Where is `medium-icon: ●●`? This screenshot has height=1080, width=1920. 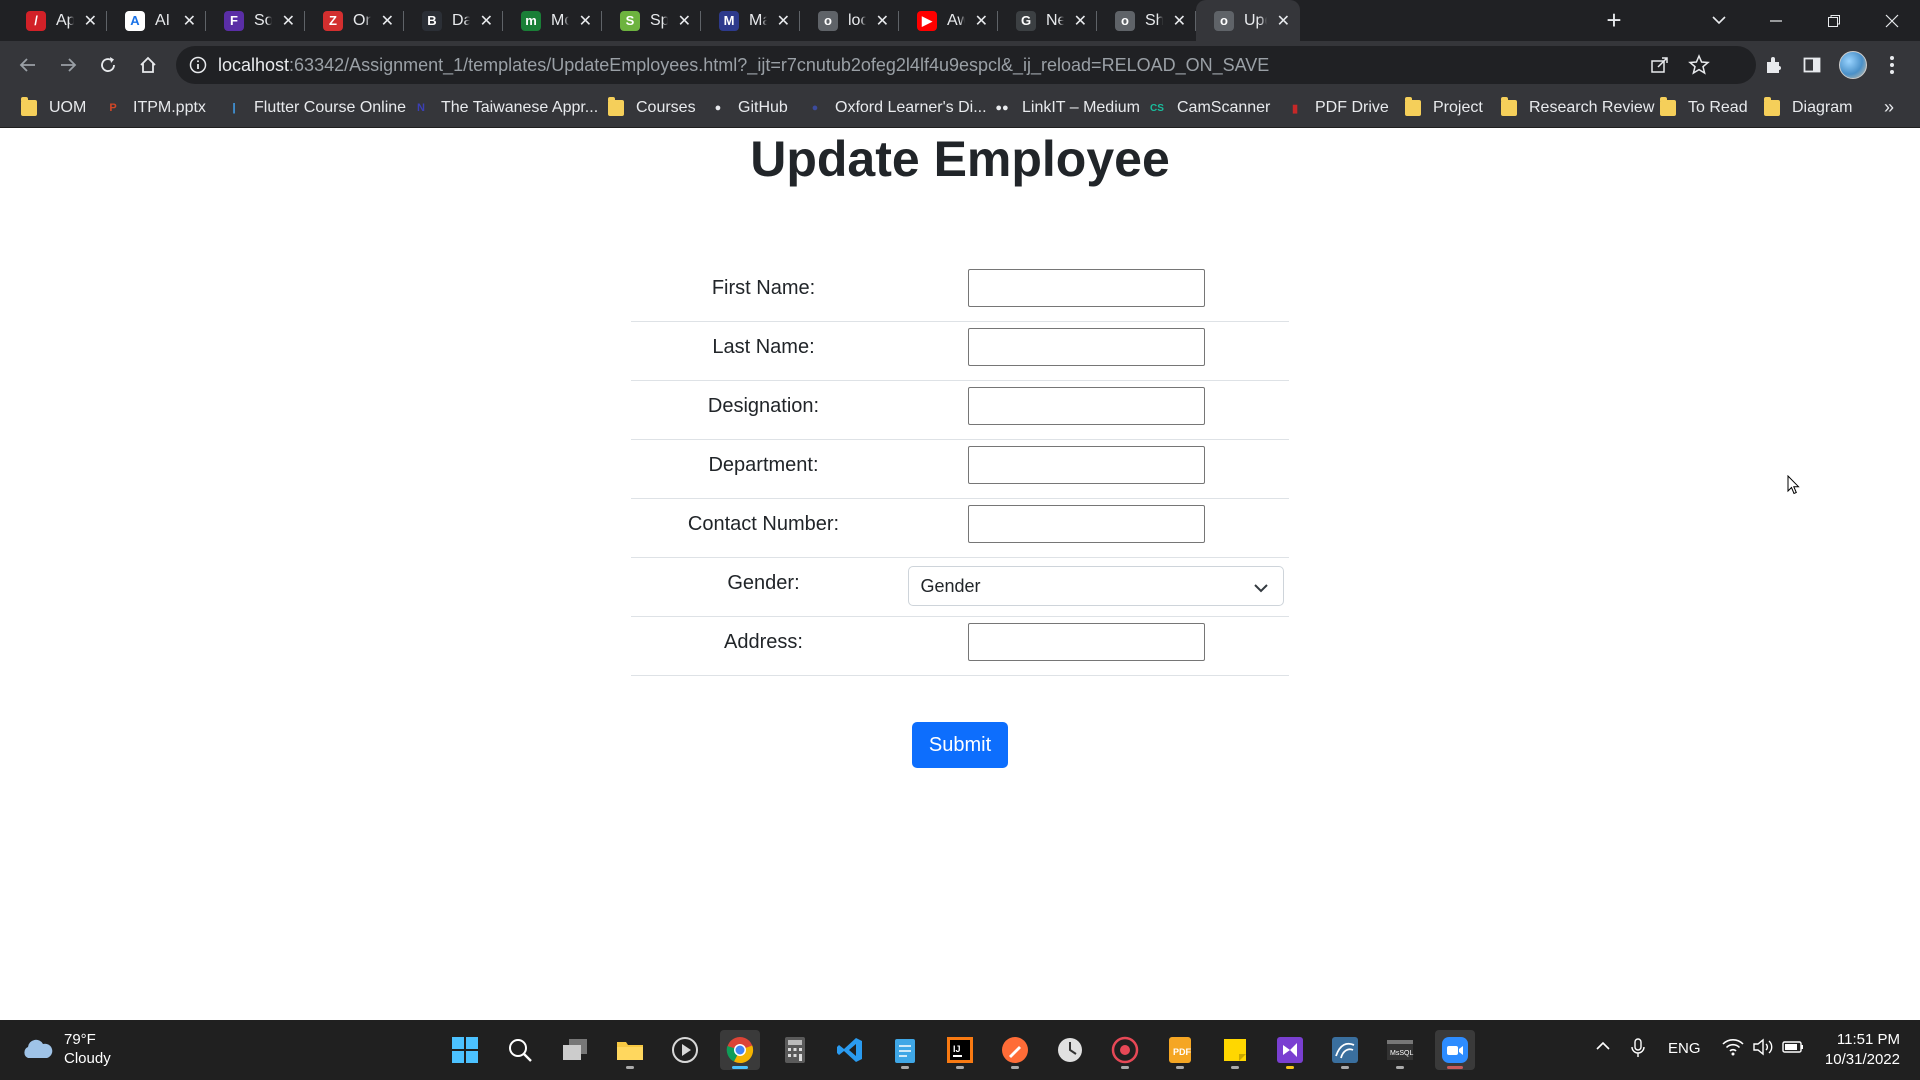
medium-icon: ●● is located at coordinates (1002, 108).